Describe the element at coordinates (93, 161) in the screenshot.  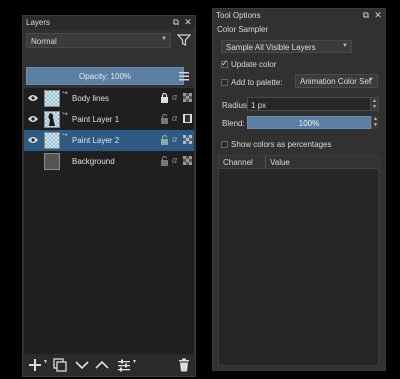
I see `layer-name: Background` at that location.